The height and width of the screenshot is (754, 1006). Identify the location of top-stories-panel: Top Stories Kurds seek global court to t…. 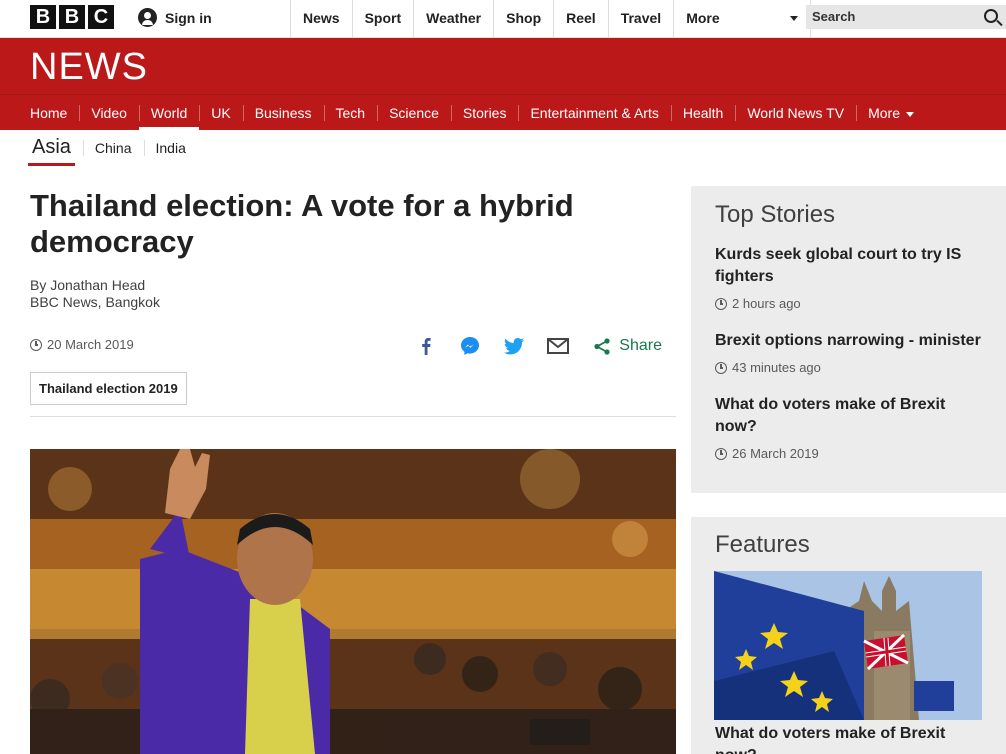
(848, 339).